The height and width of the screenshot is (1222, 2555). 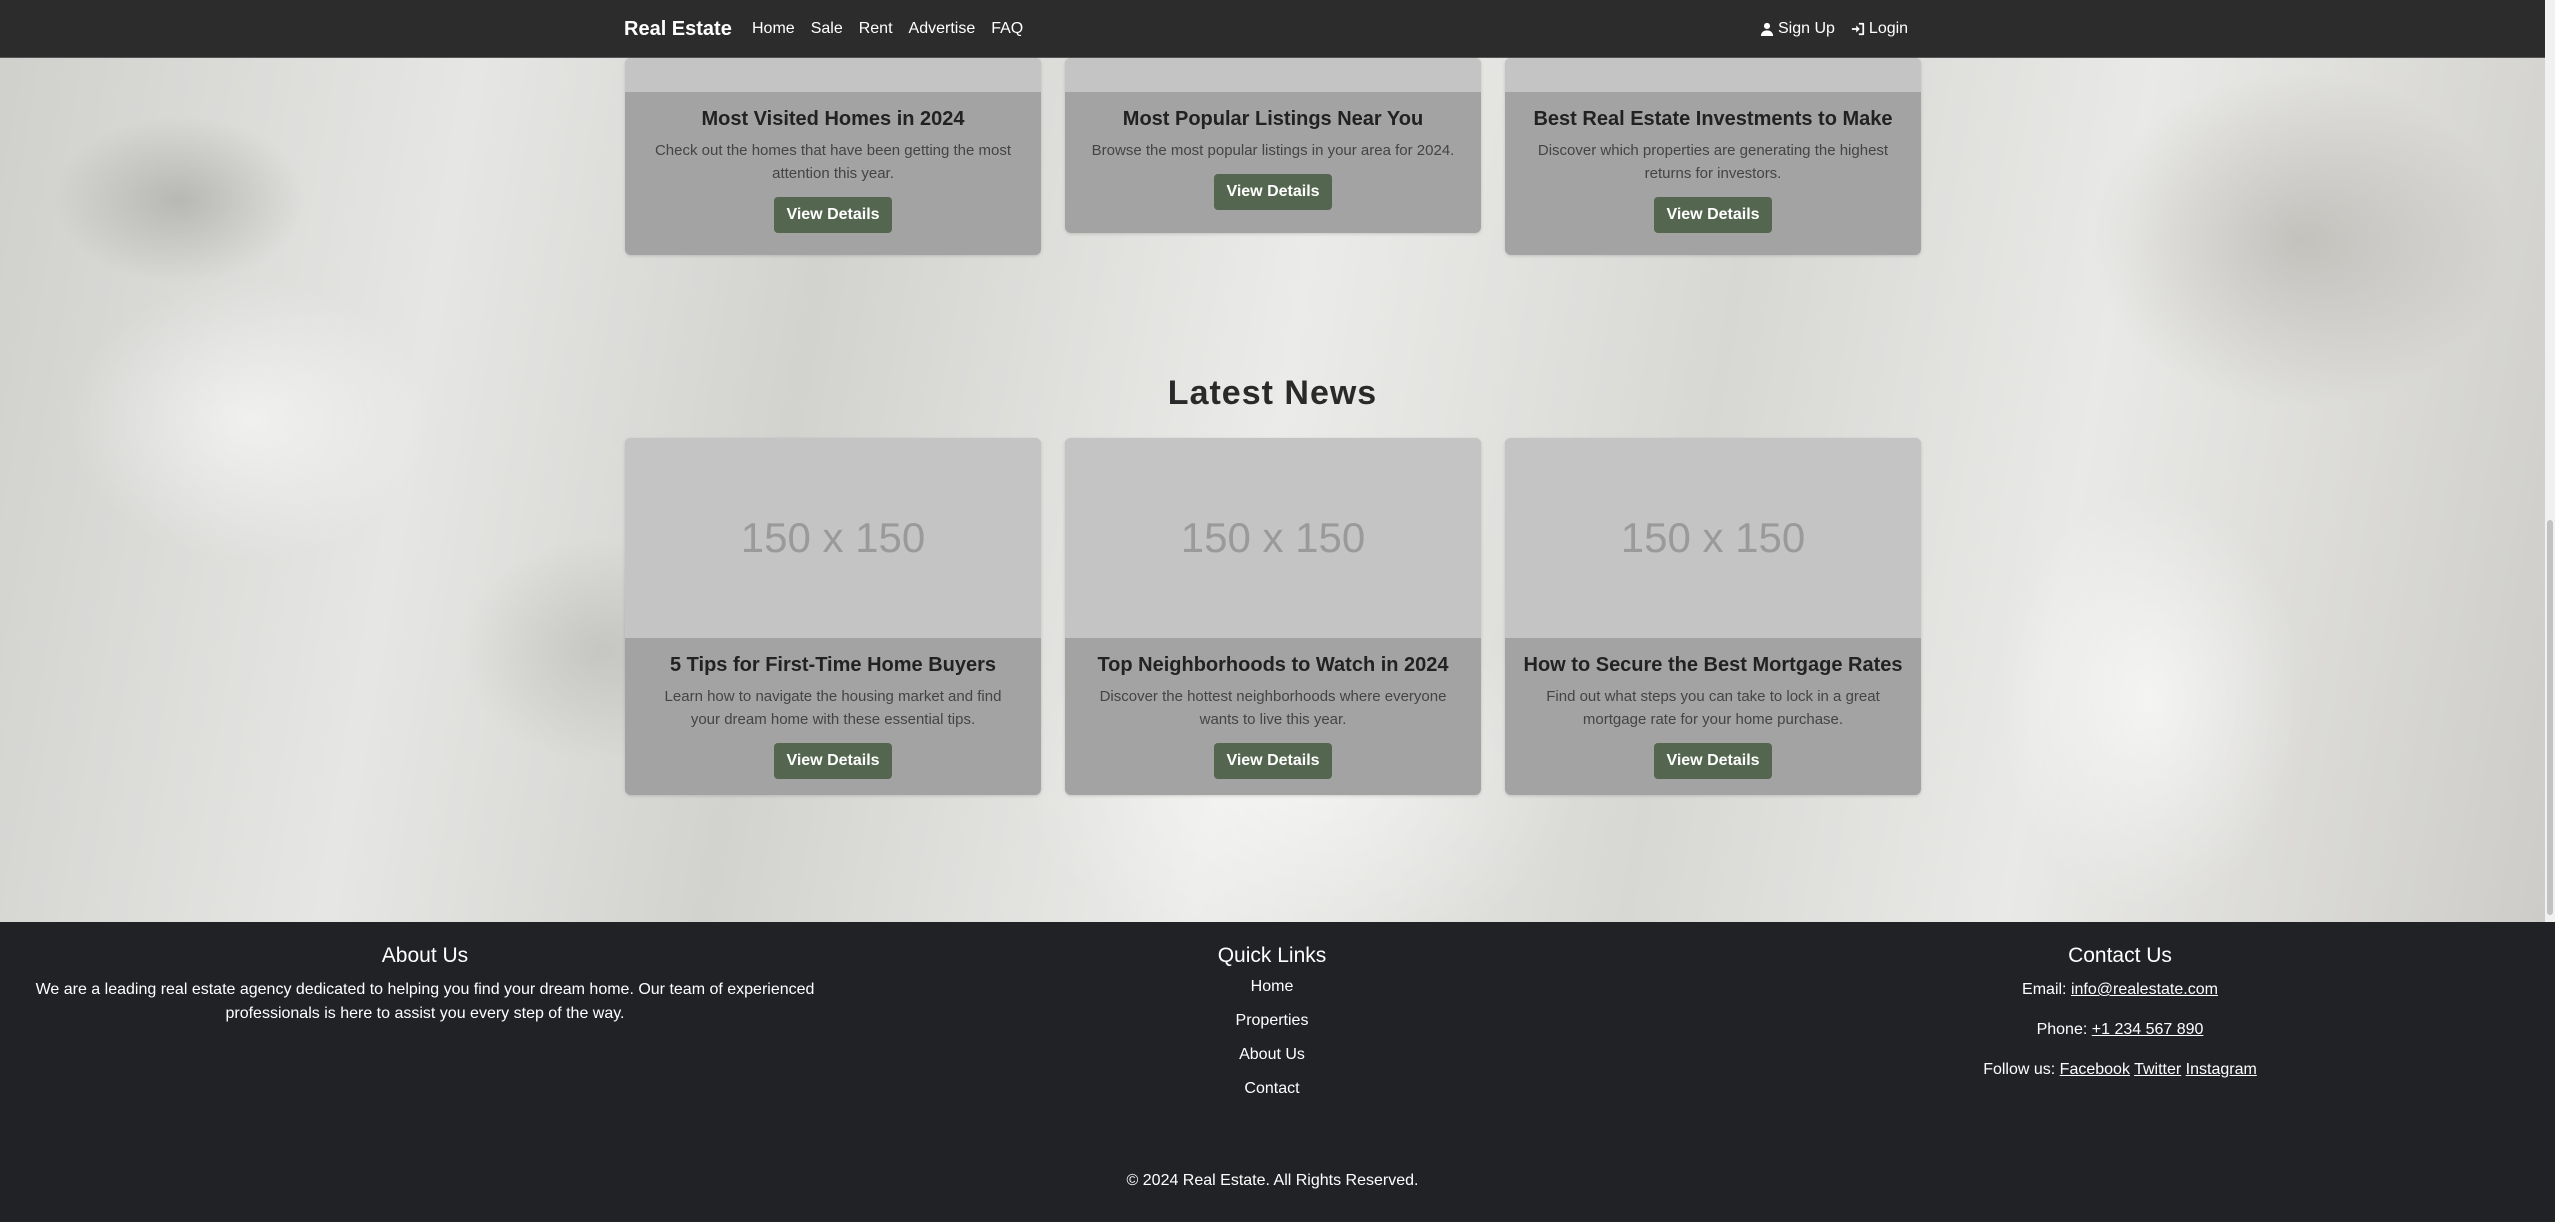 What do you see at coordinates (1273, 119) in the screenshot?
I see `card-title: Most Popular Listings Near You` at bounding box center [1273, 119].